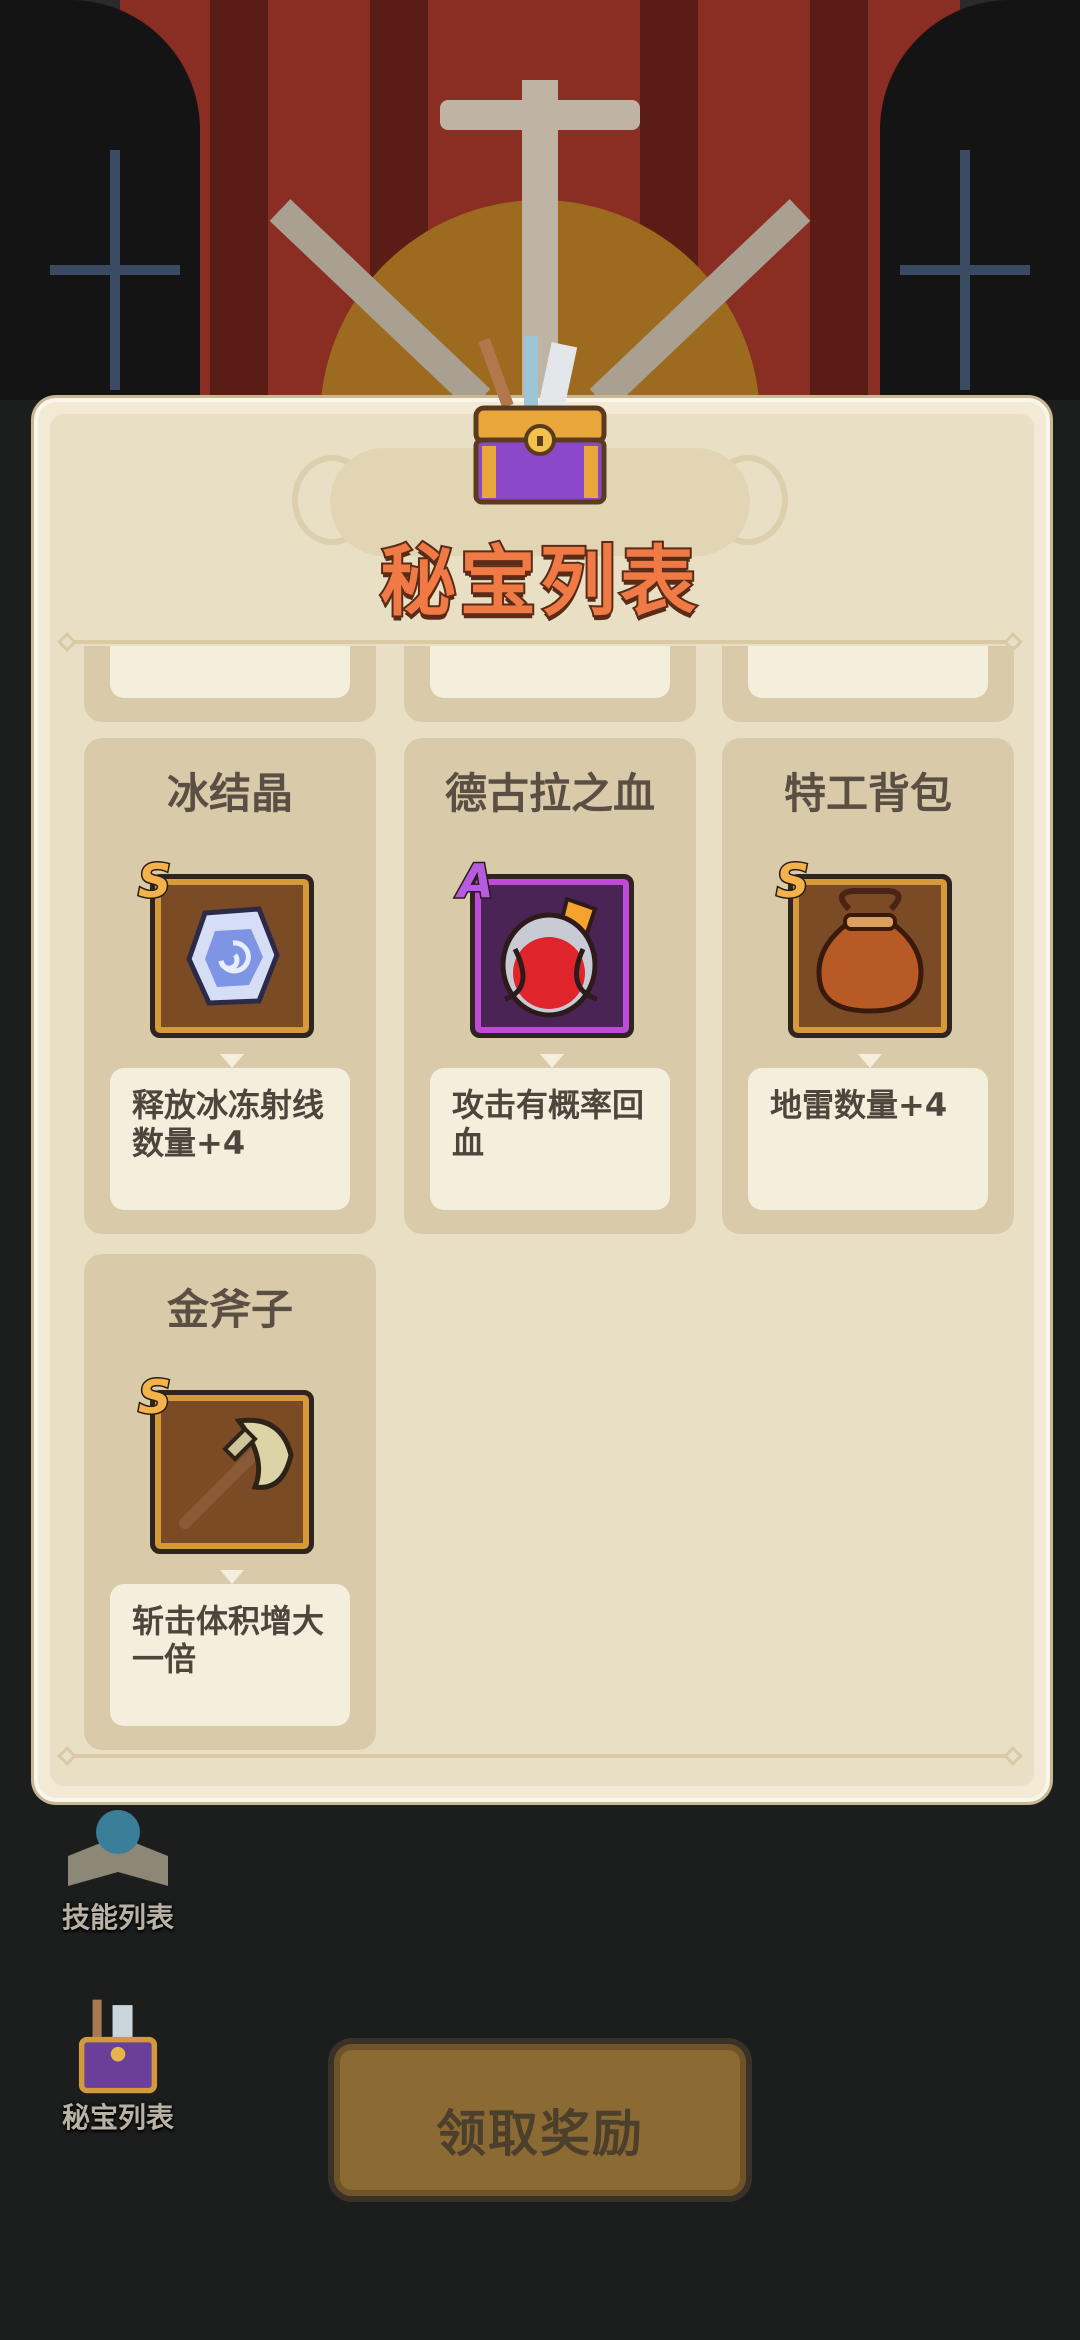  Describe the element at coordinates (117, 1917) in the screenshot. I see `skills-list-label: 技能列表` at that location.